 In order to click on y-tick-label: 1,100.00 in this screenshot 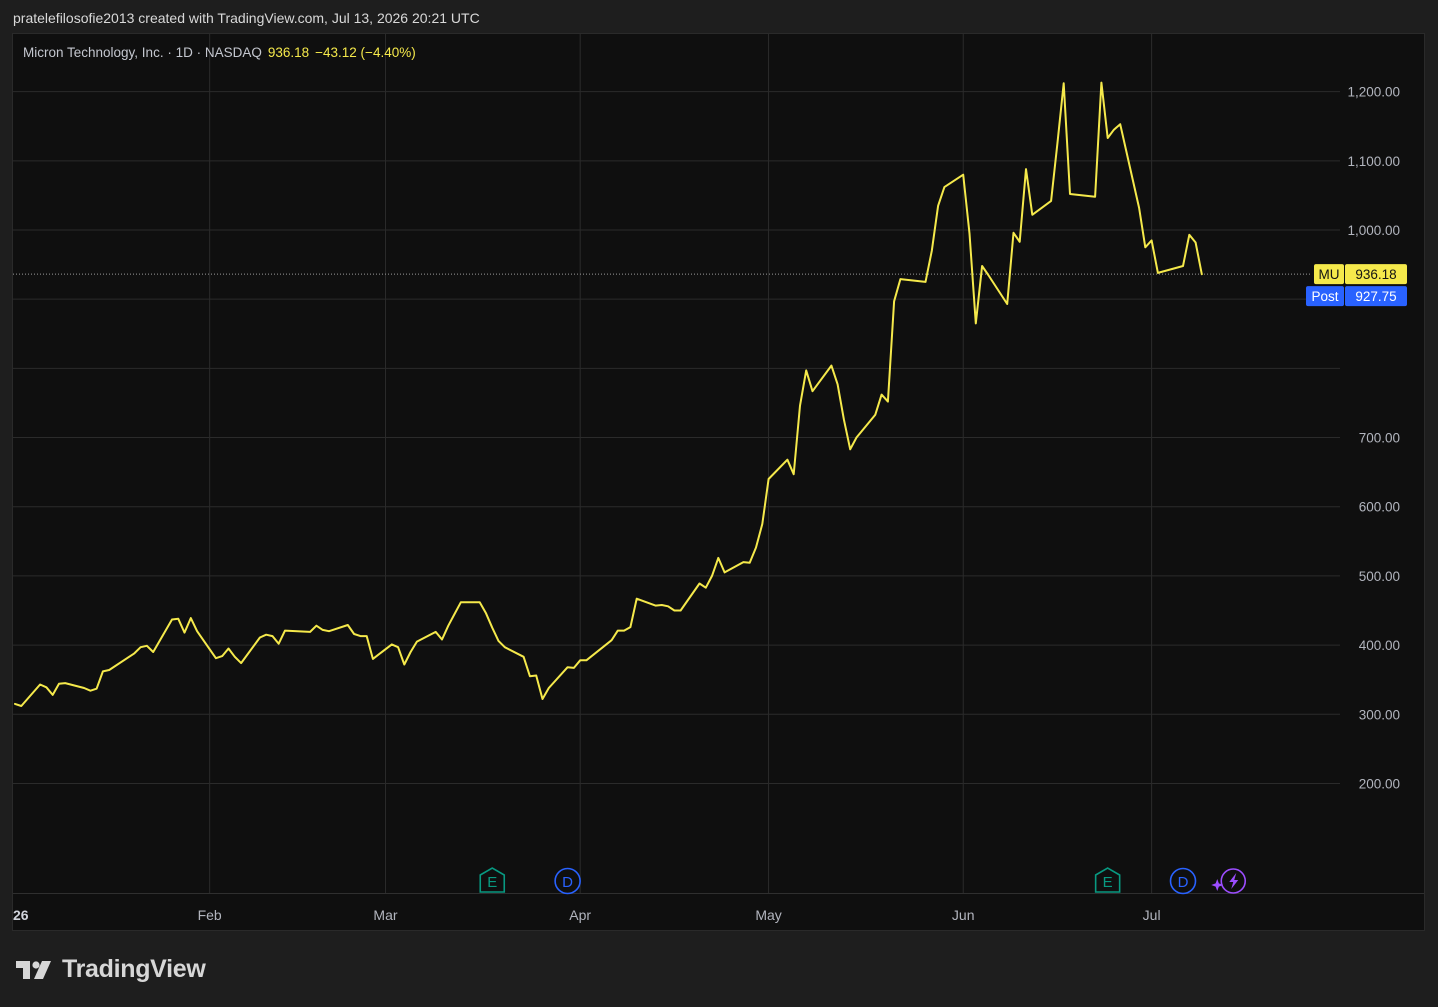, I will do `click(1373, 161)`.